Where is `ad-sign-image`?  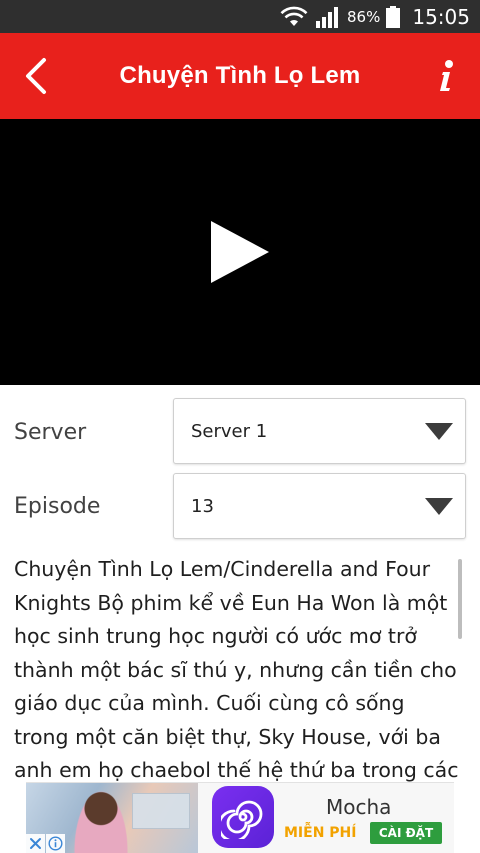 ad-sign-image is located at coordinates (161, 811).